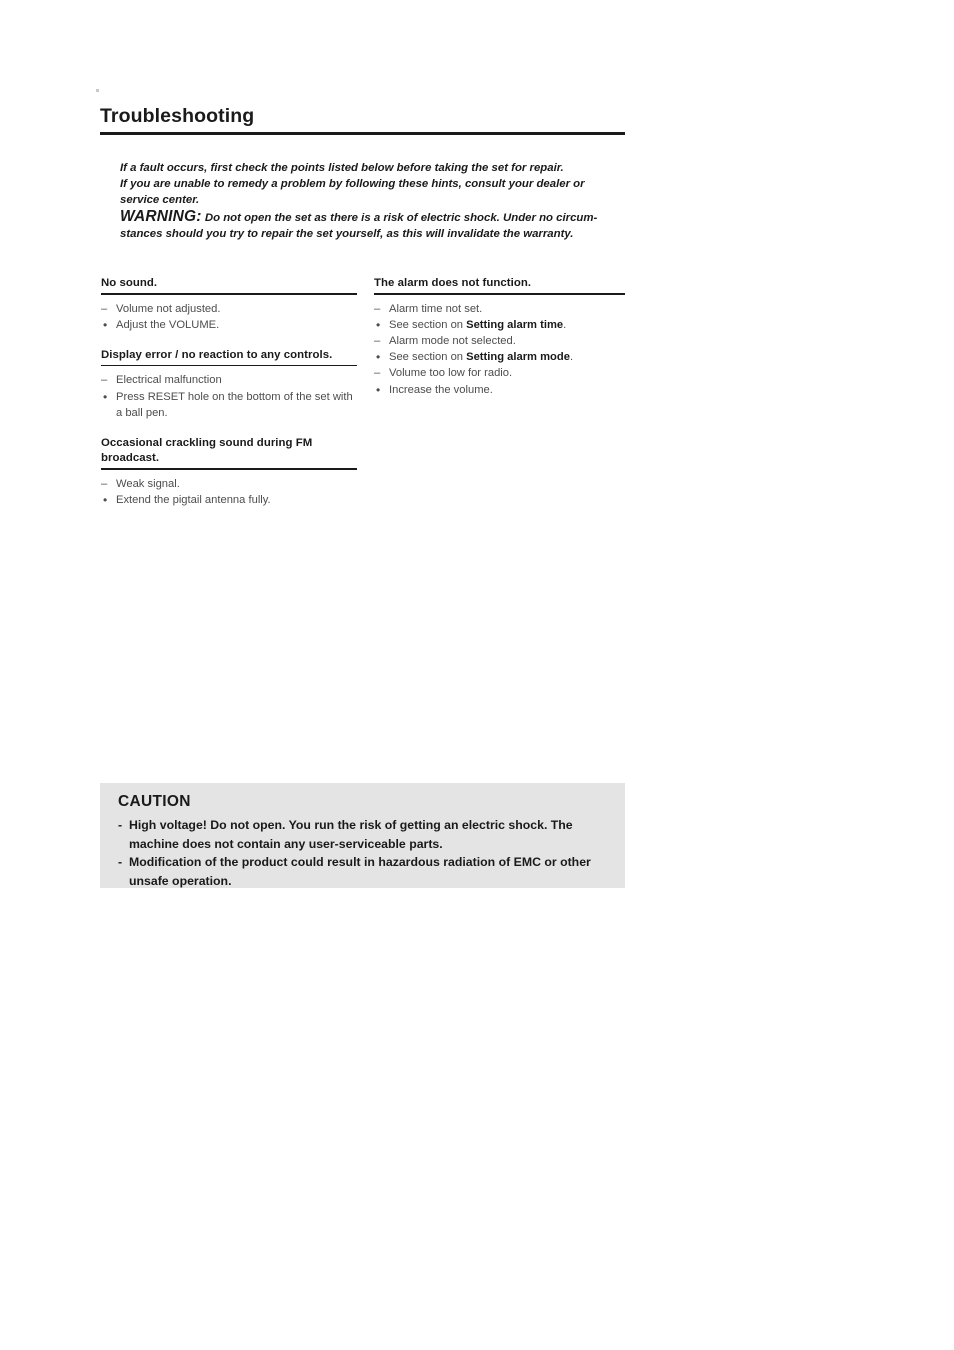  Describe the element at coordinates (161, 216) in the screenshot. I see `warning-label: WARNING:` at that location.